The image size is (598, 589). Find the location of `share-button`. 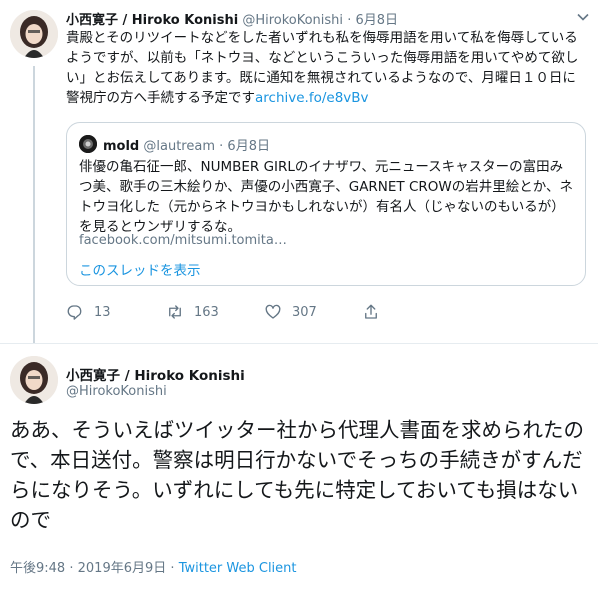

share-button is located at coordinates (371, 312).